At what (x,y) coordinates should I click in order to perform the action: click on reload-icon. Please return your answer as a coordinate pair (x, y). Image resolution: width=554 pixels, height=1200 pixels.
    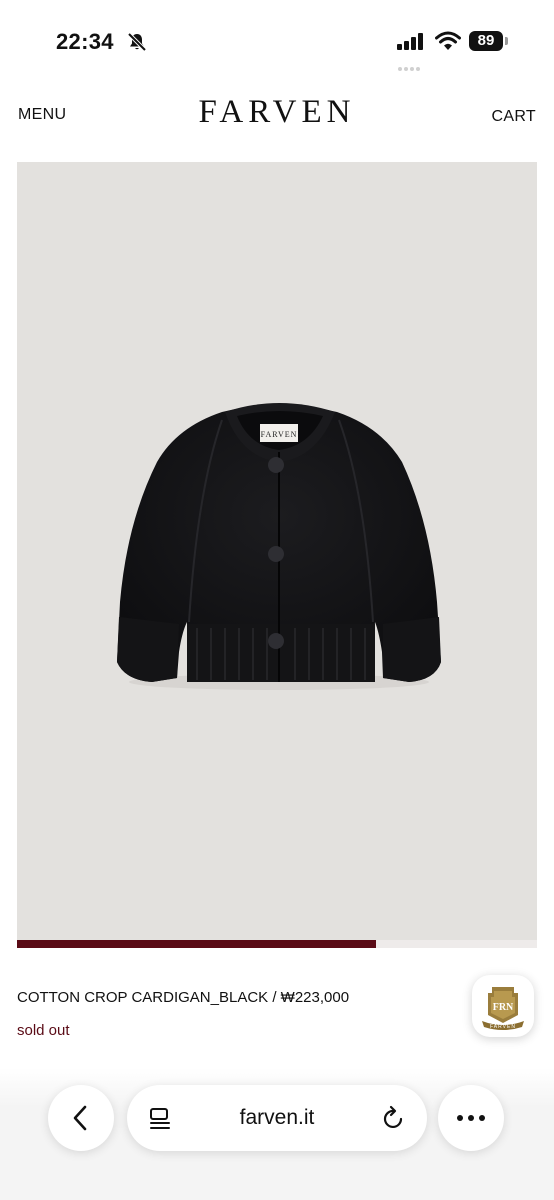
    Looking at the image, I should click on (393, 1118).